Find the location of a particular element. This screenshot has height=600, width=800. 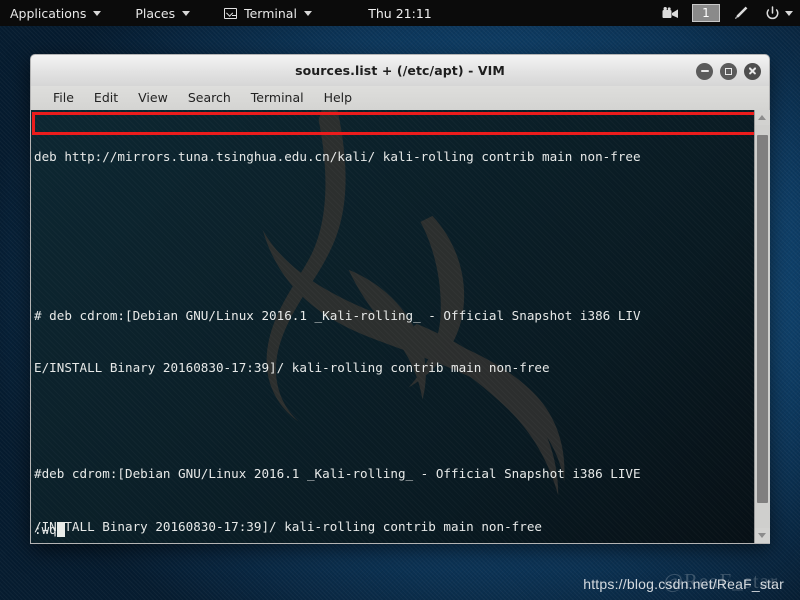

square-icon is located at coordinates (728, 71).